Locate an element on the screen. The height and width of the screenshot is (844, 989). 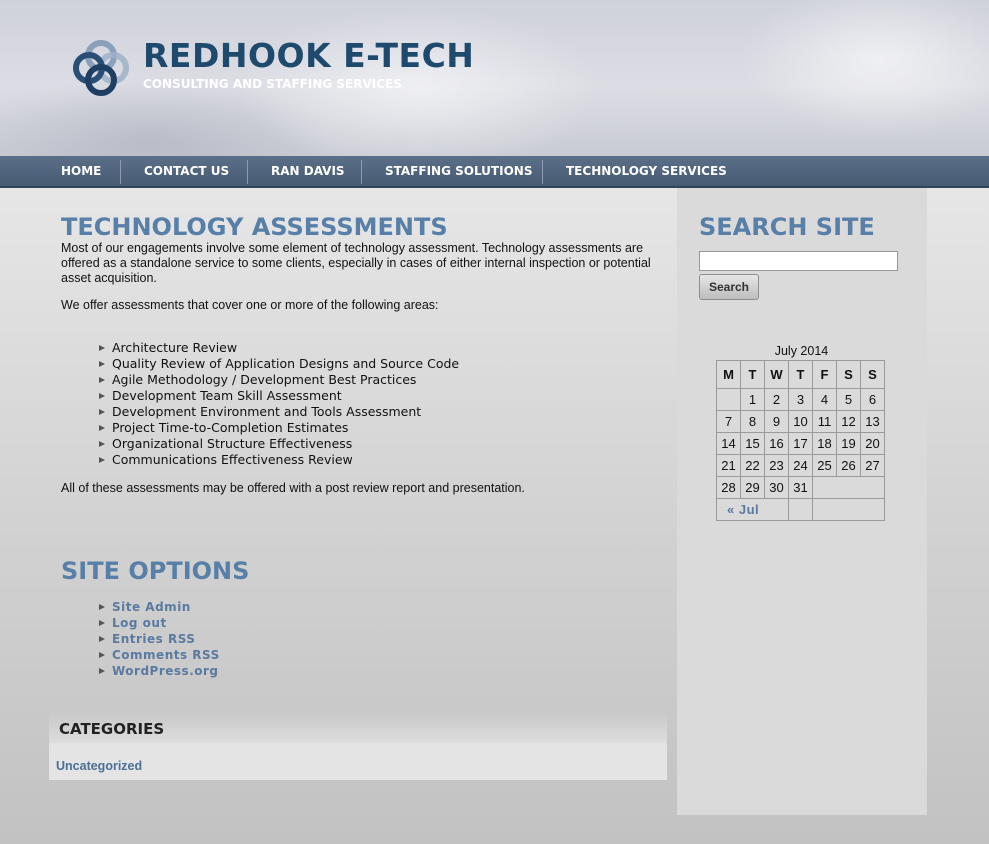
wordpress-org-link: WordPress.org is located at coordinates (165, 671).